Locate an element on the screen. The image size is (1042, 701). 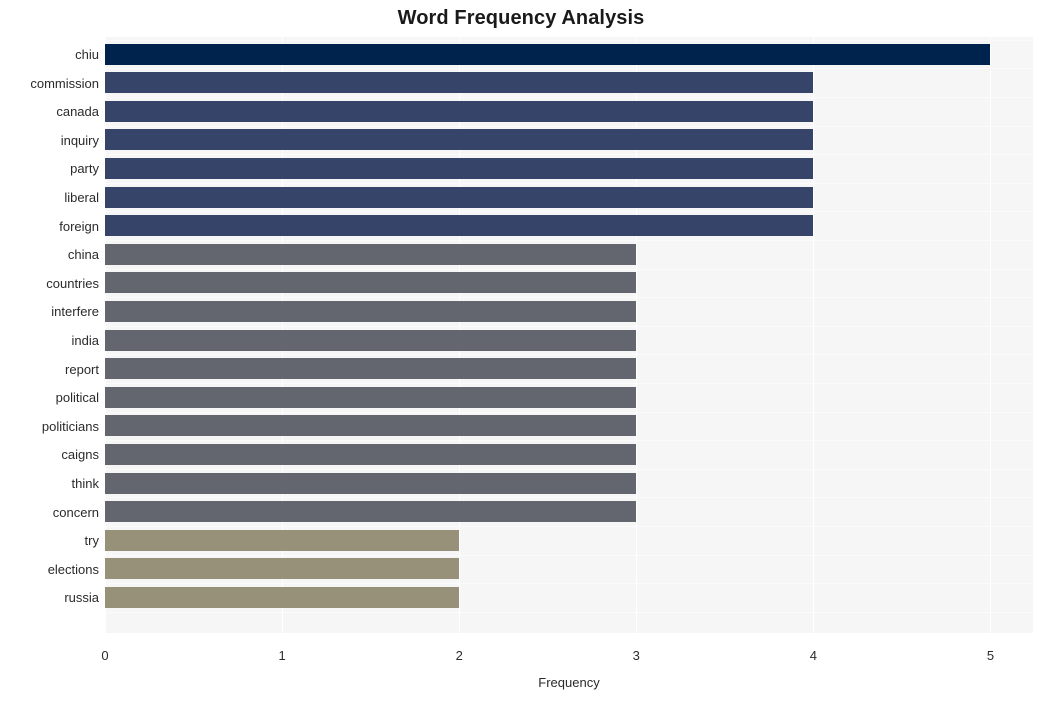
y-axis-tick-label: russia is located at coordinates (81, 598).